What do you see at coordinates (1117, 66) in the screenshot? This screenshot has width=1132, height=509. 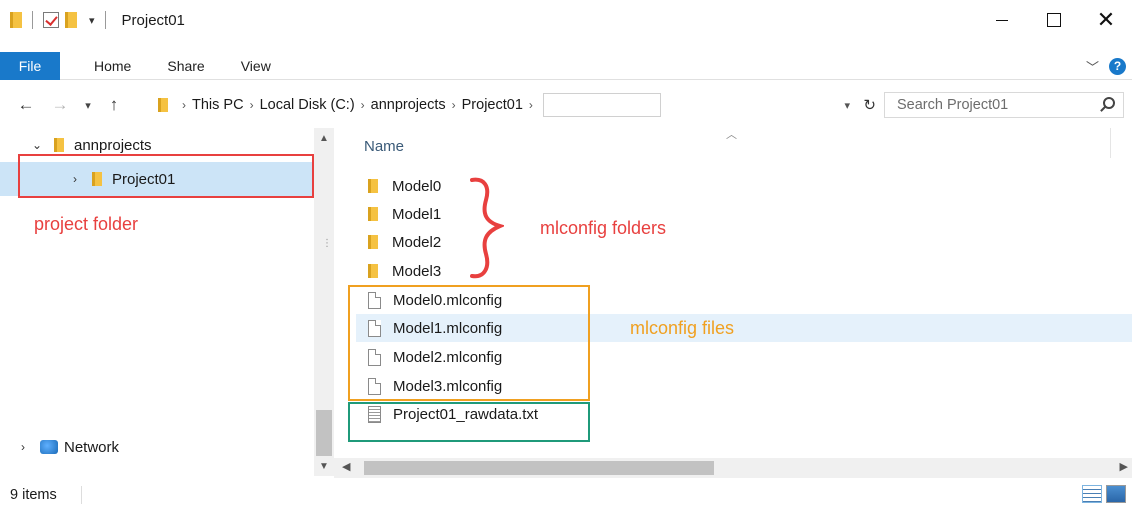 I see `help-icon: ?` at bounding box center [1117, 66].